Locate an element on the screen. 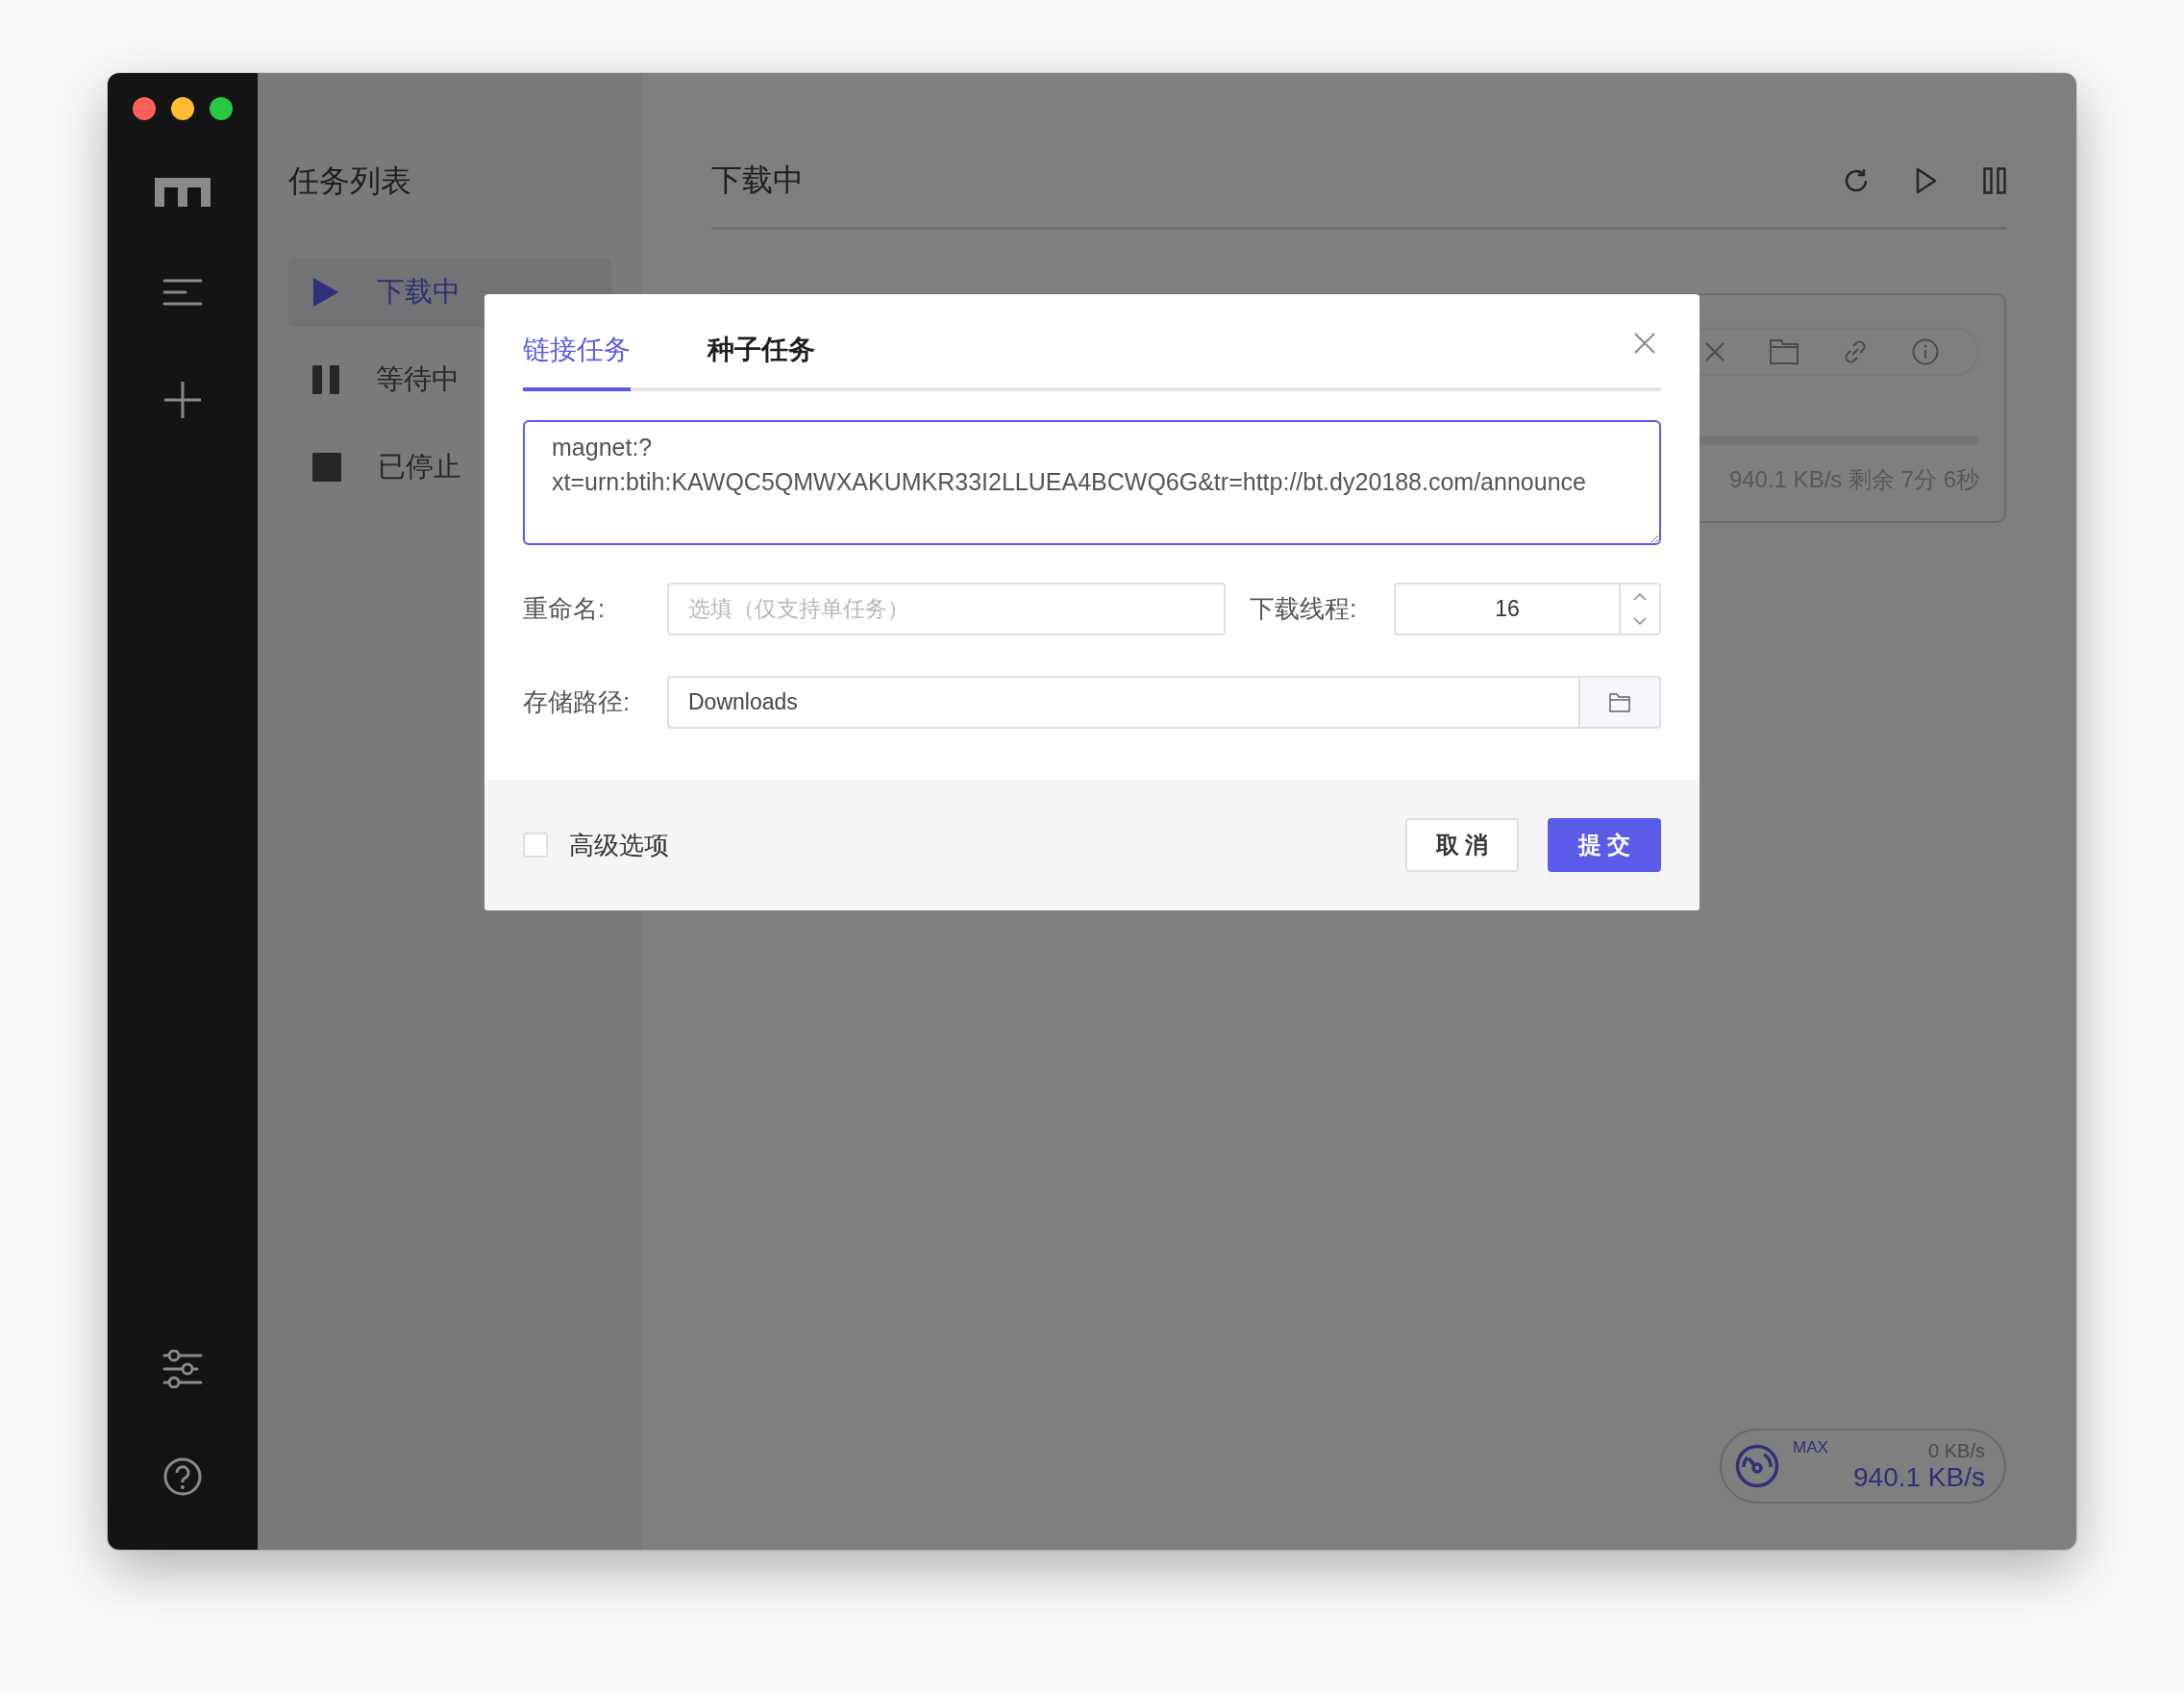  add-icon is located at coordinates (182, 400).